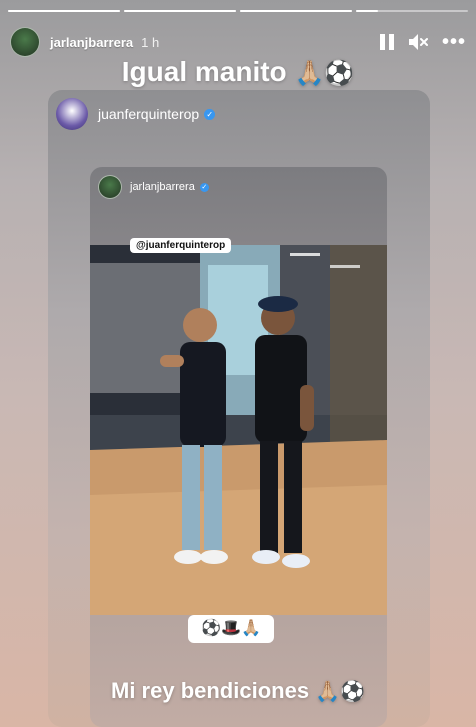  What do you see at coordinates (454, 42) in the screenshot?
I see `more-icon: •••` at bounding box center [454, 42].